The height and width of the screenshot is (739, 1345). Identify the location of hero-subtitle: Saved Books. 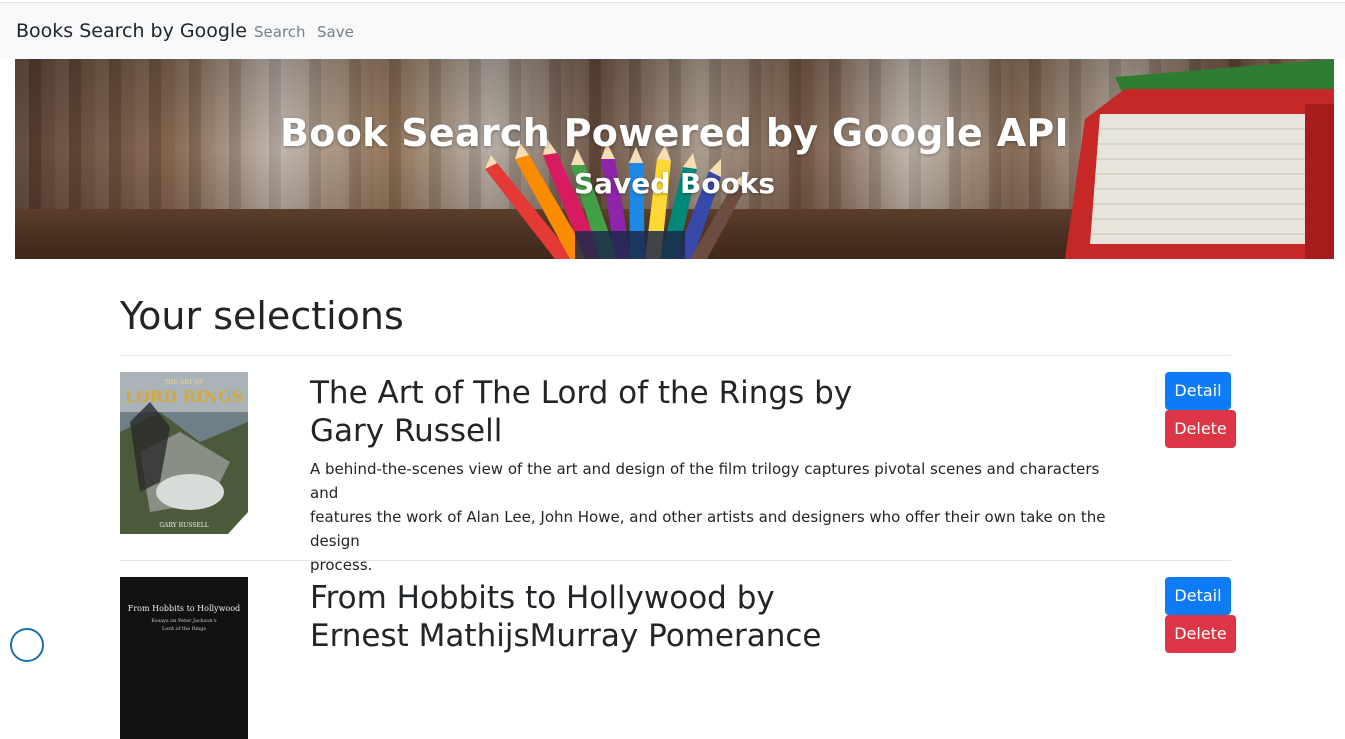
(674, 183).